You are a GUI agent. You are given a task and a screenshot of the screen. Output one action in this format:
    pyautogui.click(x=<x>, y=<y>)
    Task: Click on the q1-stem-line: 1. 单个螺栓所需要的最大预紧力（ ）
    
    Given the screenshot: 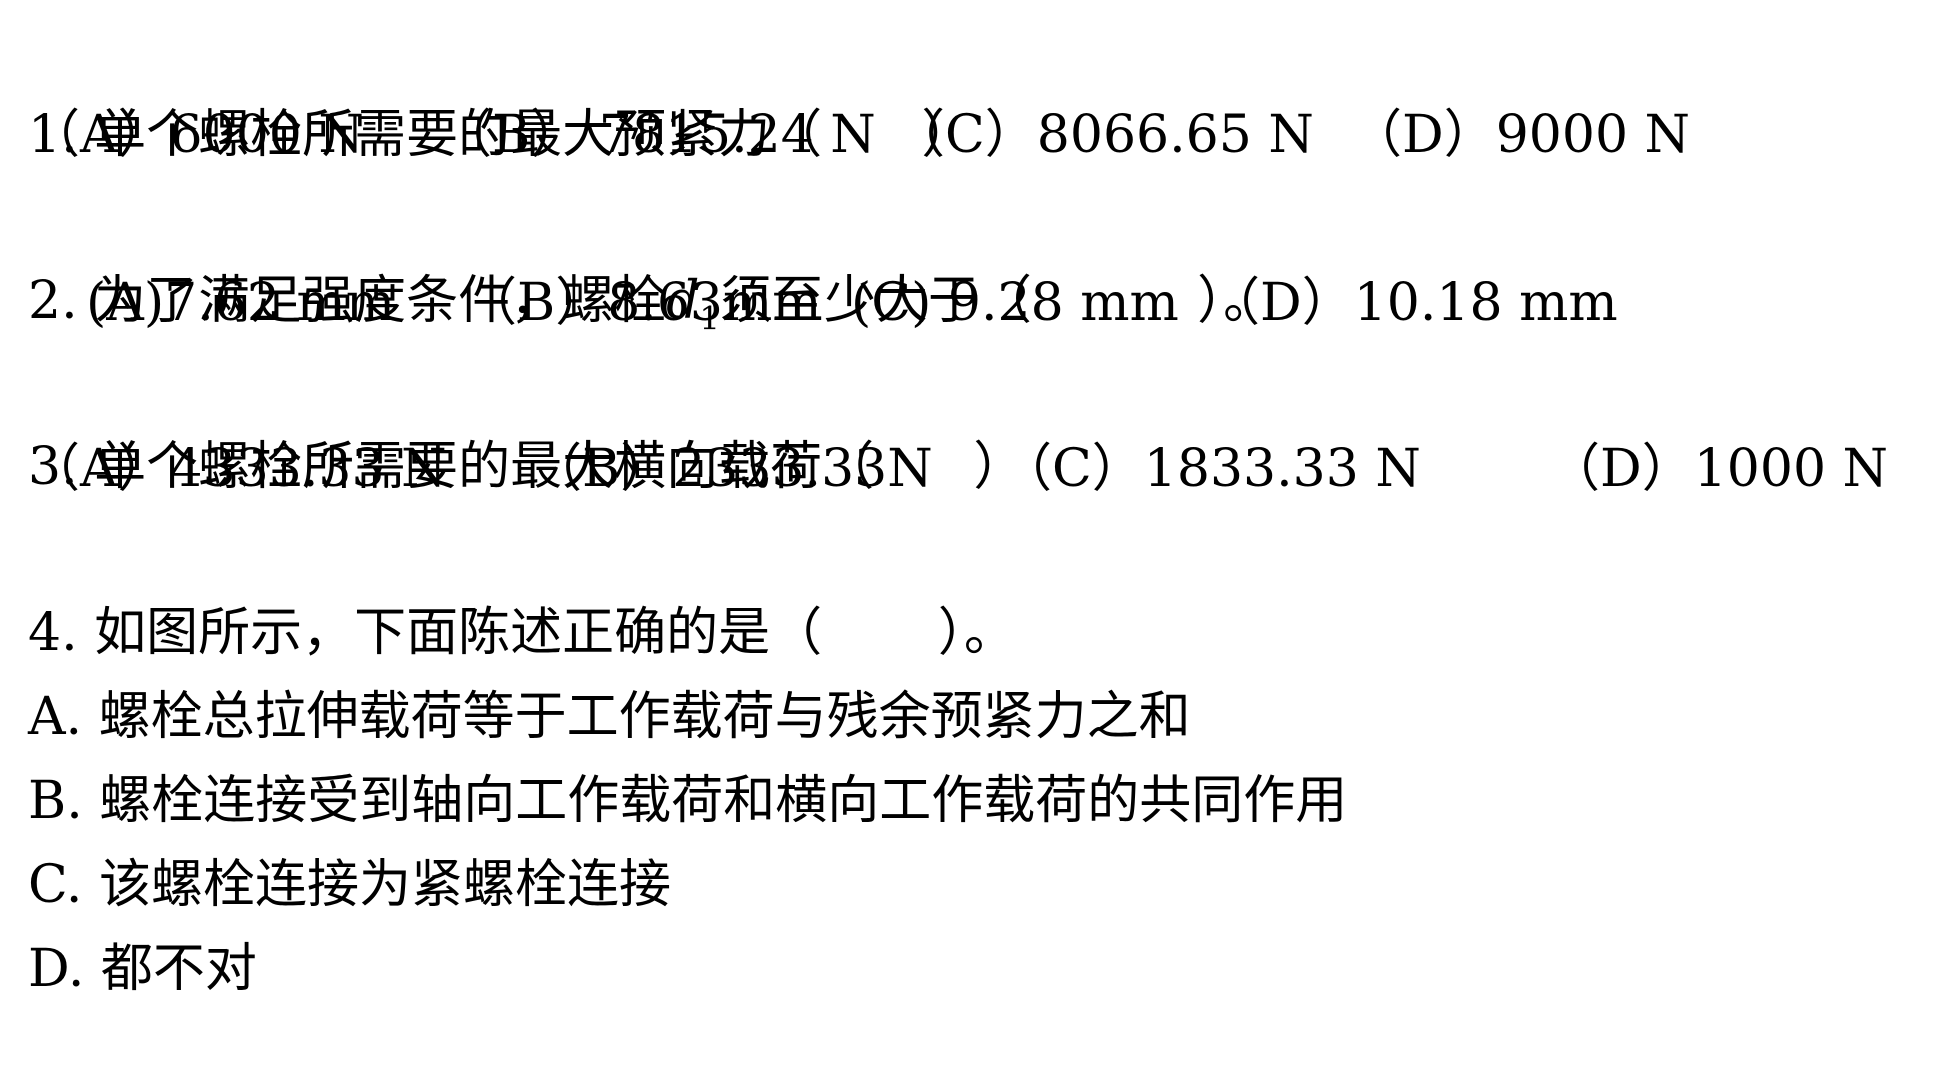 What is the action you would take?
    pyautogui.click(x=486, y=88)
    